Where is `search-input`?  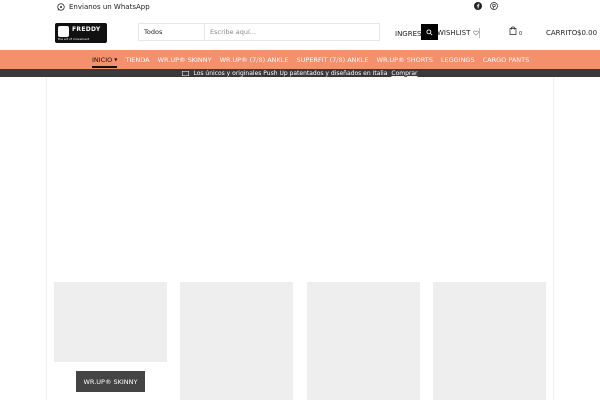
search-input is located at coordinates (292, 32).